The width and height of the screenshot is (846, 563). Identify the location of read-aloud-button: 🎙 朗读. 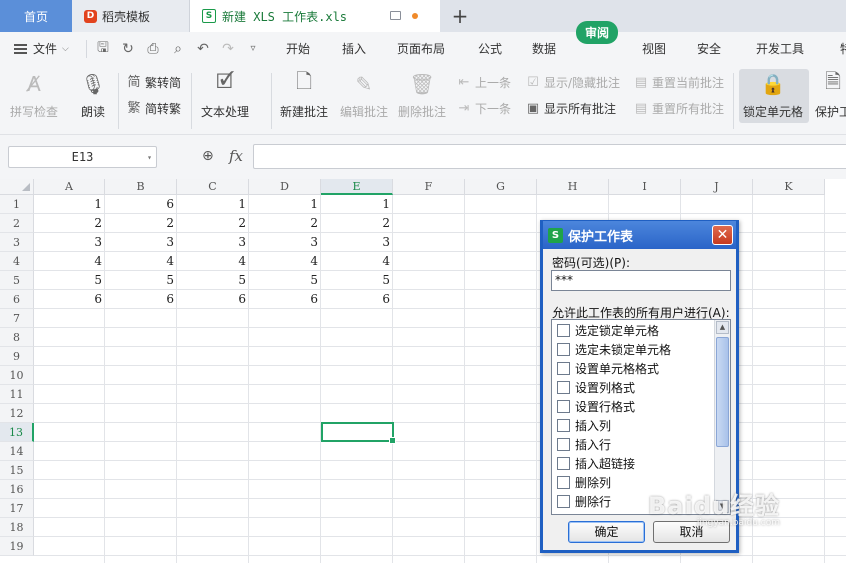
(92, 95).